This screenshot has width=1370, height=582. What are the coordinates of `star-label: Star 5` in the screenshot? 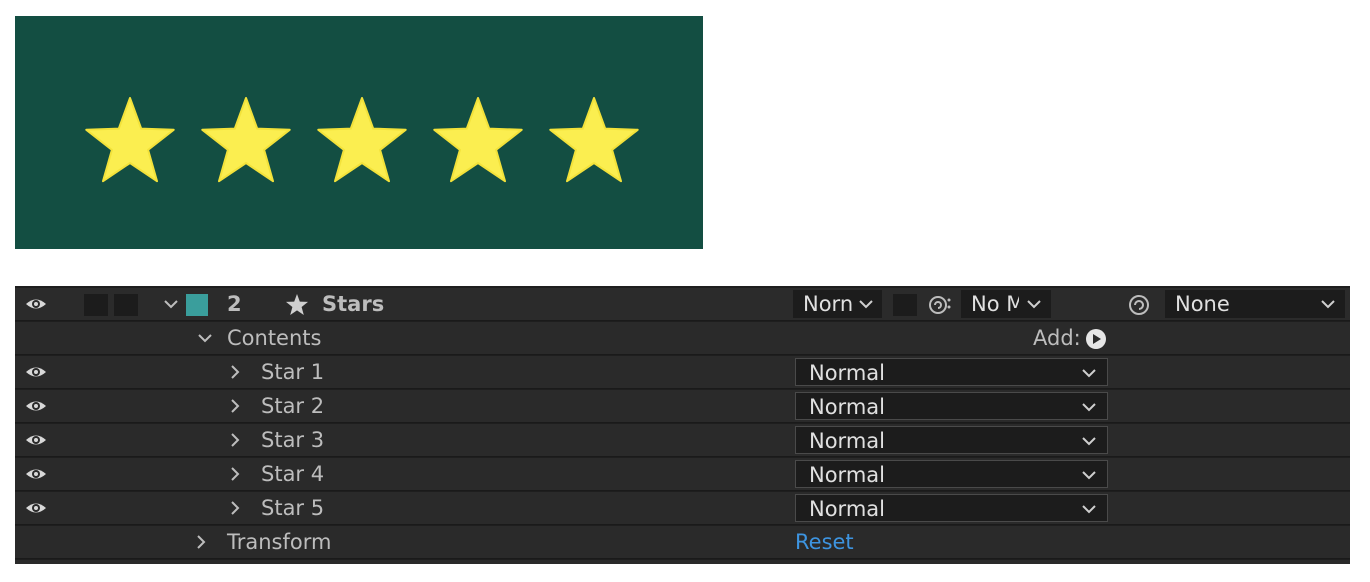 It's located at (293, 508).